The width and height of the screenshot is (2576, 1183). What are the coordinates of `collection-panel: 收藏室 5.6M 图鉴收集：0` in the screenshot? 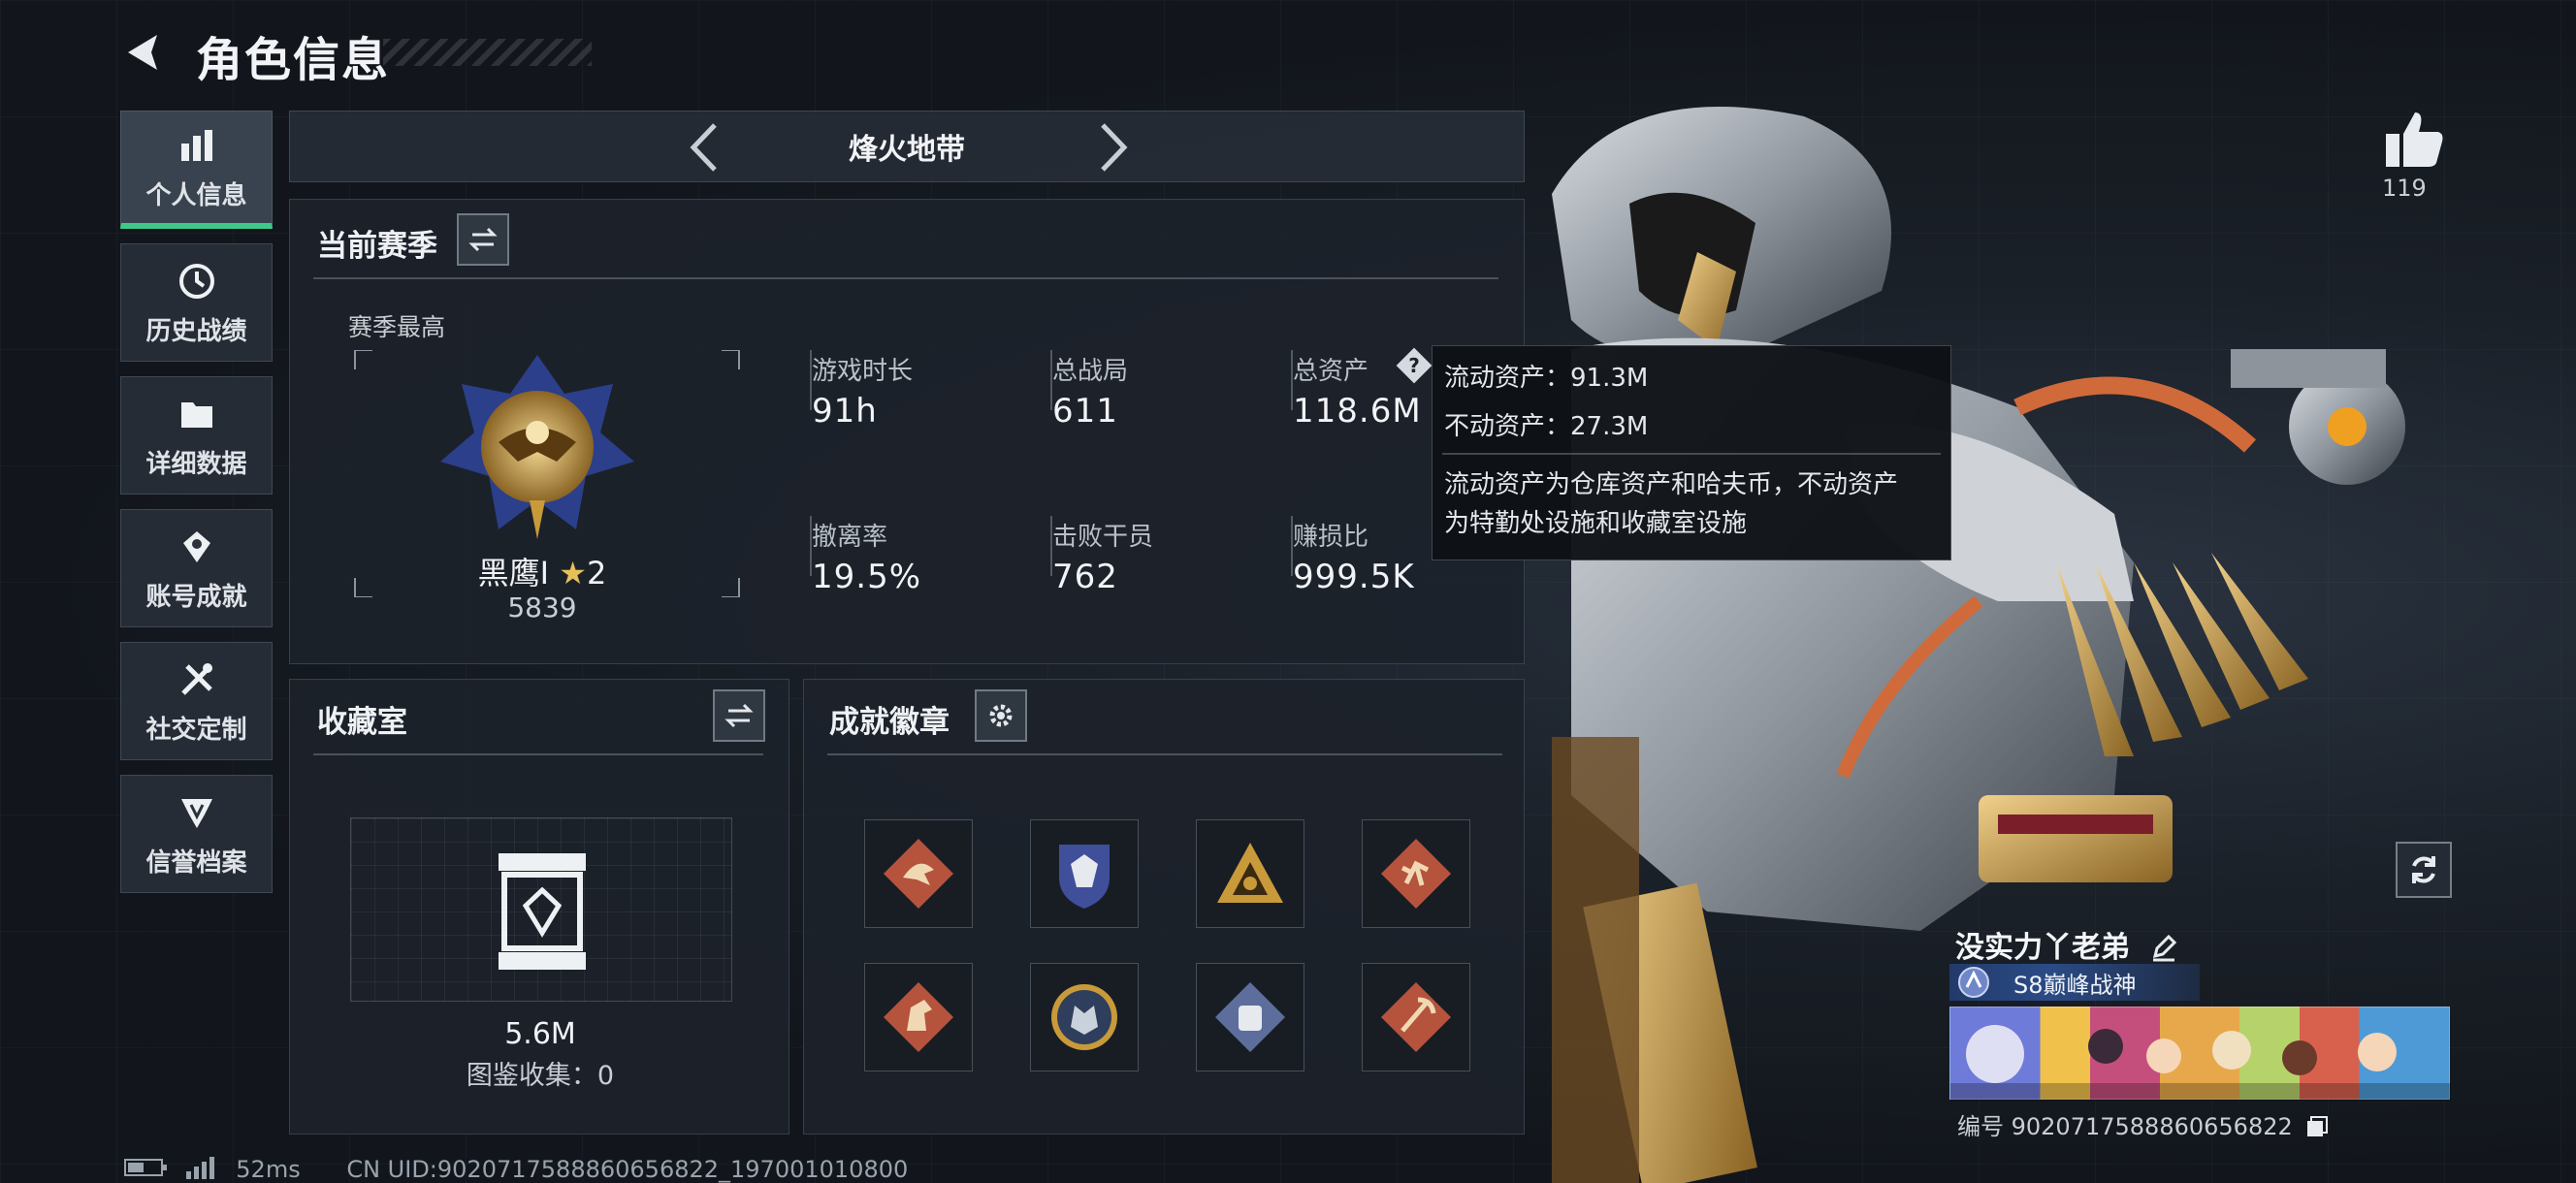 It's located at (539, 907).